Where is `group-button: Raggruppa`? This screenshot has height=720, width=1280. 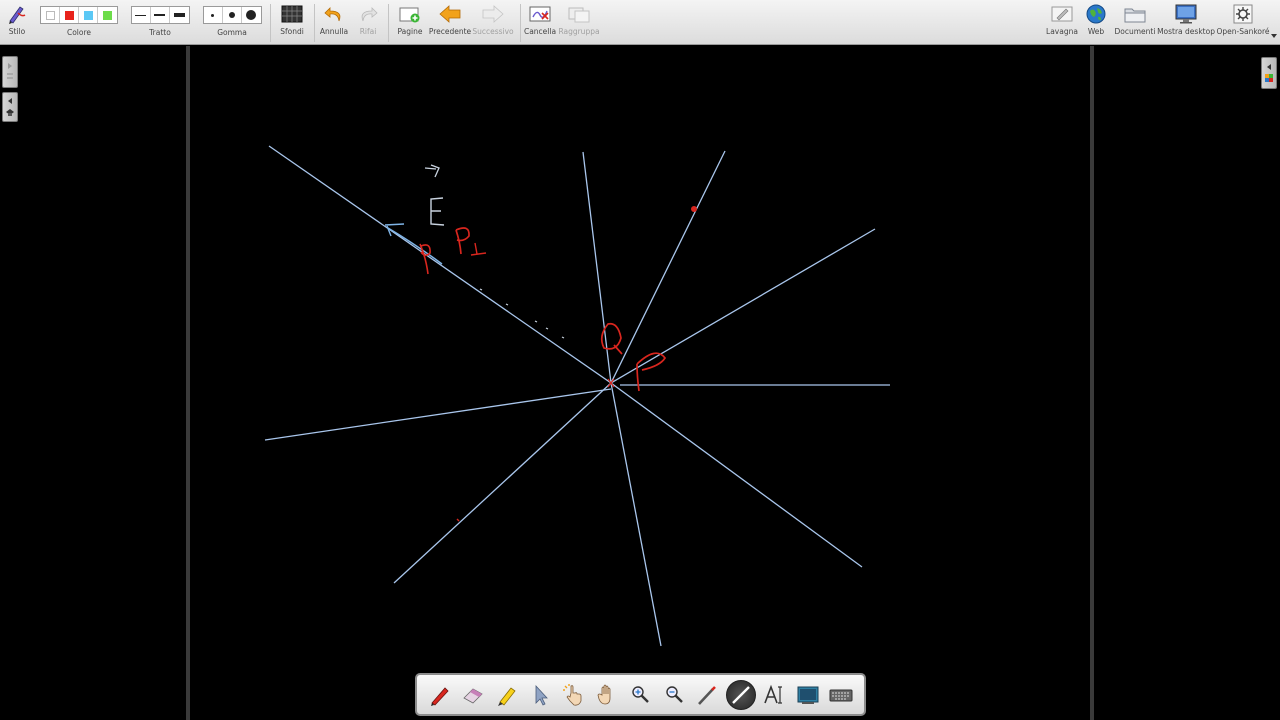
group-button: Raggruppa is located at coordinates (579, 22).